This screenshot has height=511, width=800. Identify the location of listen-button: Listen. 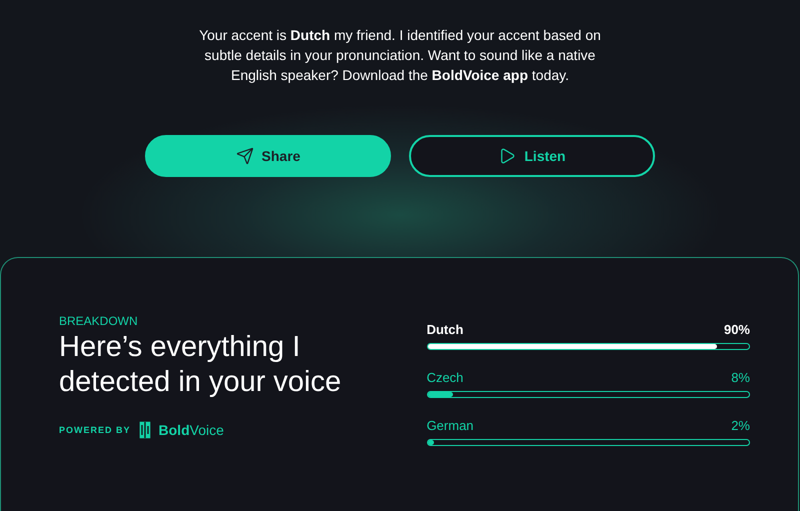
(532, 156).